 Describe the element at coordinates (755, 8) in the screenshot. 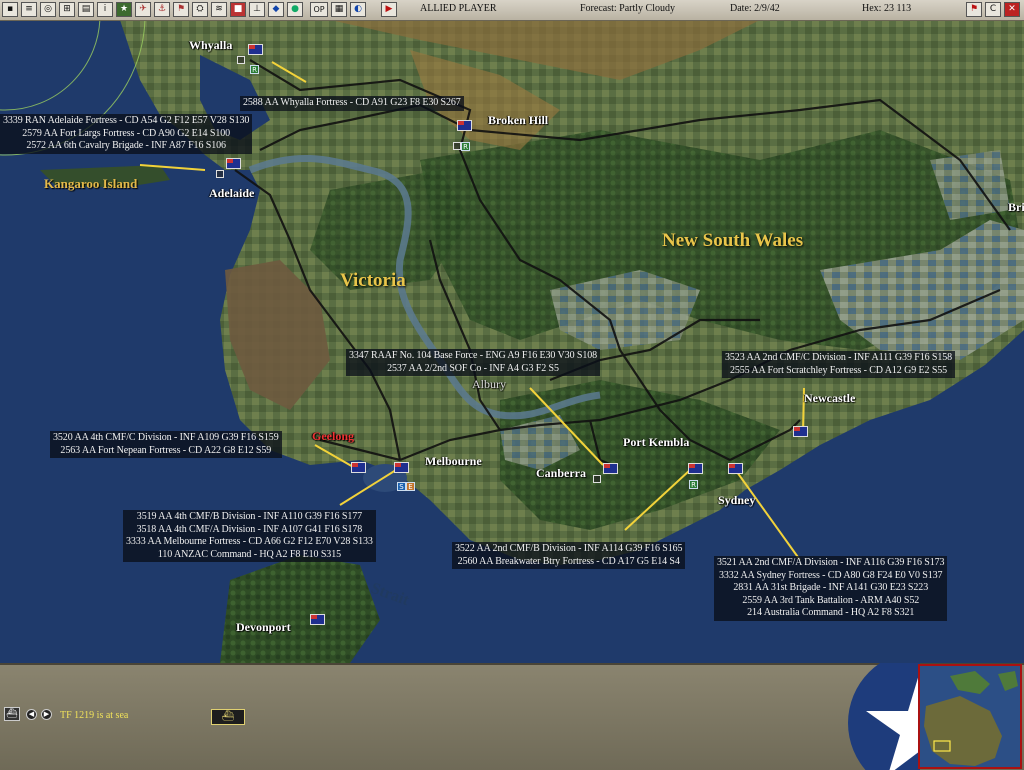

I see `date-label: Date: 2/9/42` at that location.